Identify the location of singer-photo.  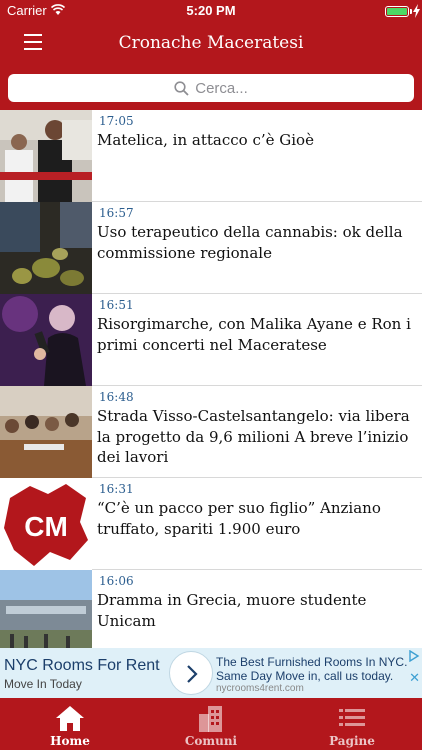
(46, 340).